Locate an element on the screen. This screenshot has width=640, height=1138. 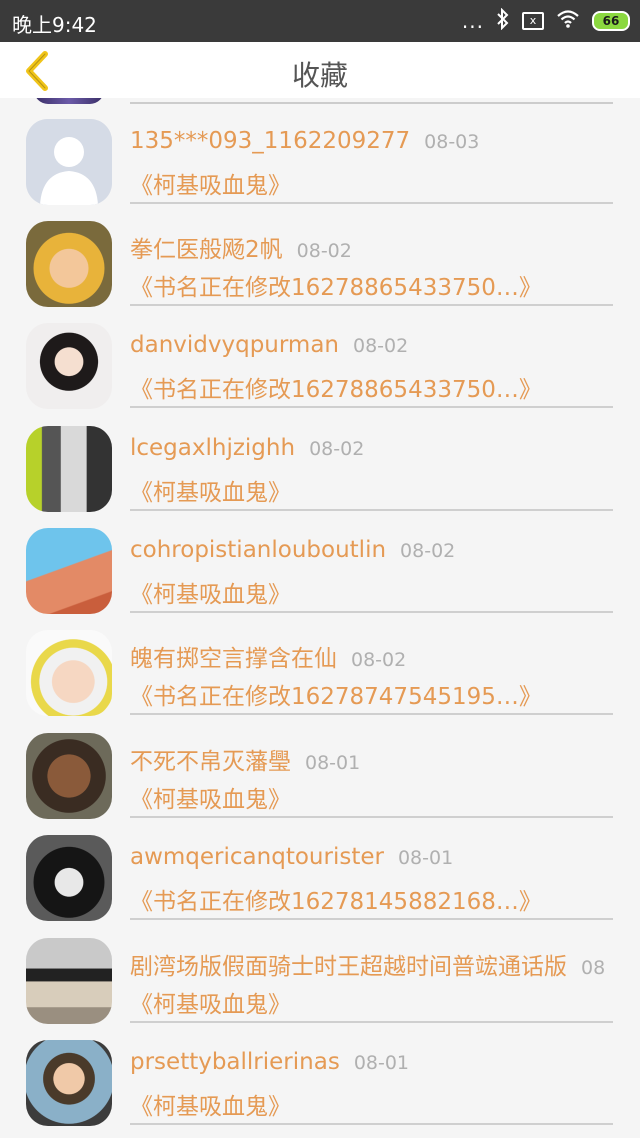
header-bar: 收藏 is located at coordinates (320, 70).